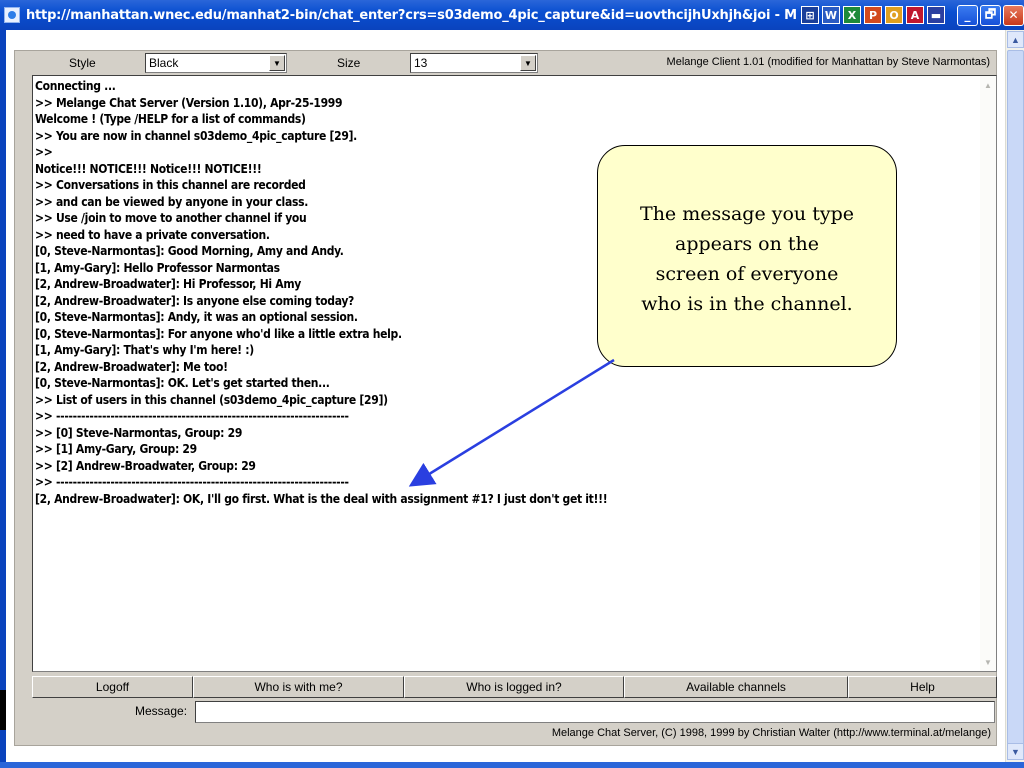  I want to click on message-label: Message:, so click(161, 711).